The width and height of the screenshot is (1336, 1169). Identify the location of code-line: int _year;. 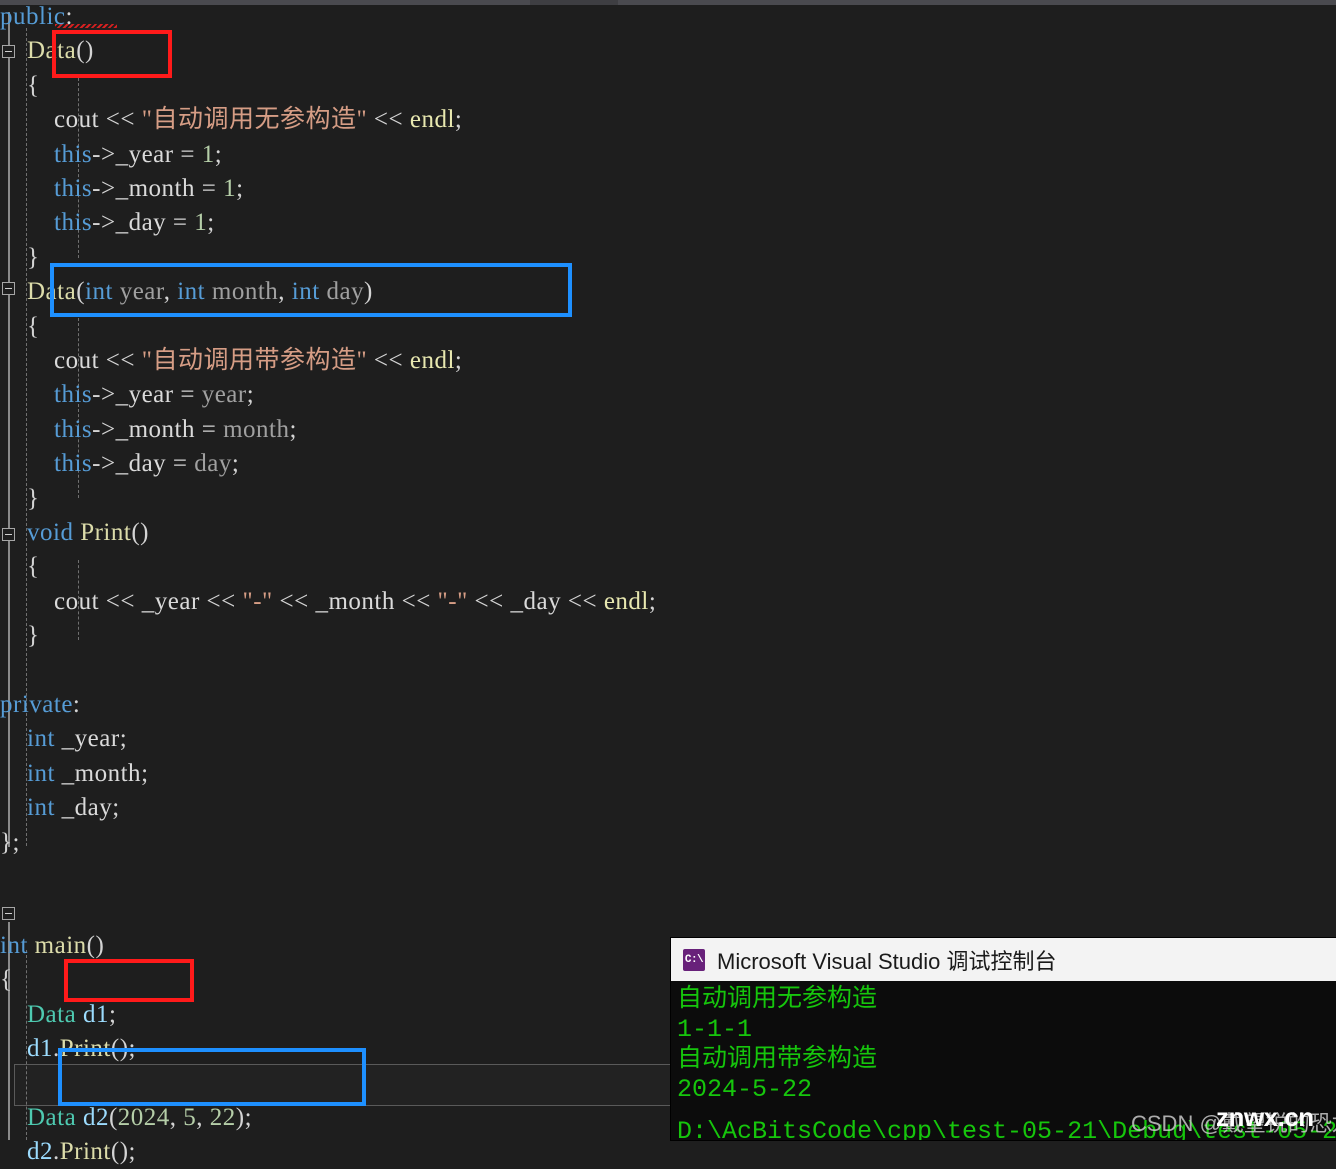
(668, 739).